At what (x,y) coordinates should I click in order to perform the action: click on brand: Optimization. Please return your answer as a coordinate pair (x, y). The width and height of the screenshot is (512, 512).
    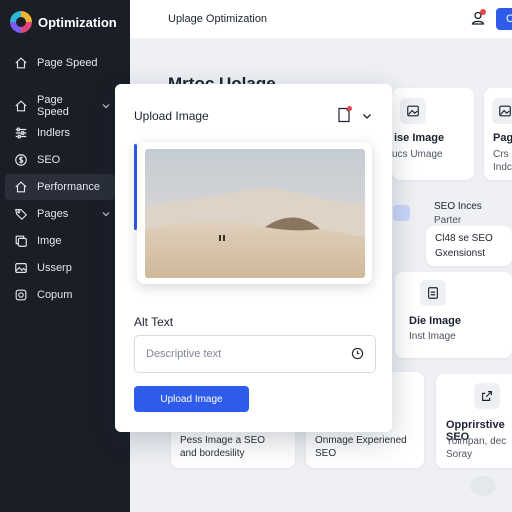
    Looking at the image, I should click on (63, 22).